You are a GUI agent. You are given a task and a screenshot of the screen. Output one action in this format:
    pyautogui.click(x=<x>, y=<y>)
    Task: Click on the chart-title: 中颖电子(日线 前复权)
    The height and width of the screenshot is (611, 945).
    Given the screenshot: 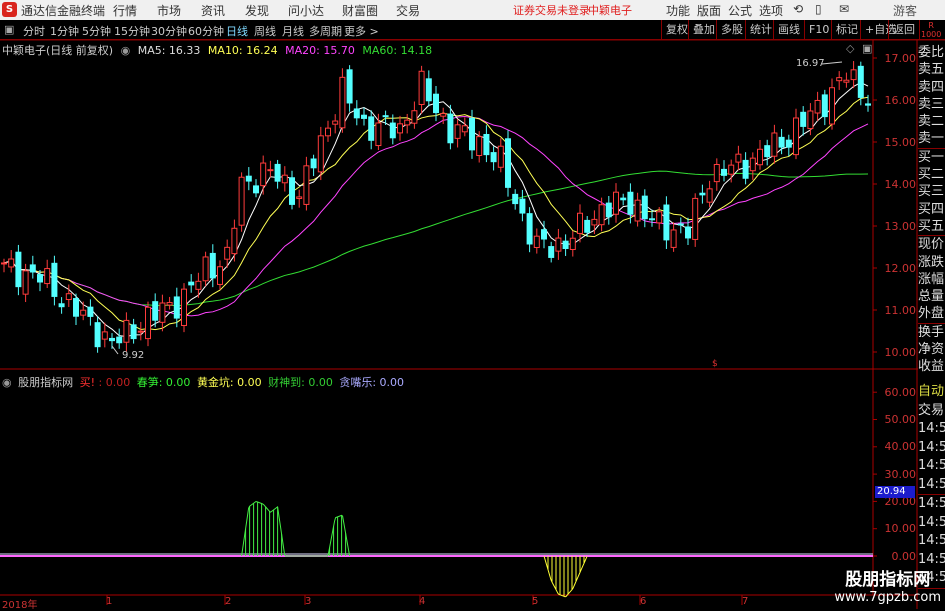 What is the action you would take?
    pyautogui.click(x=58, y=50)
    